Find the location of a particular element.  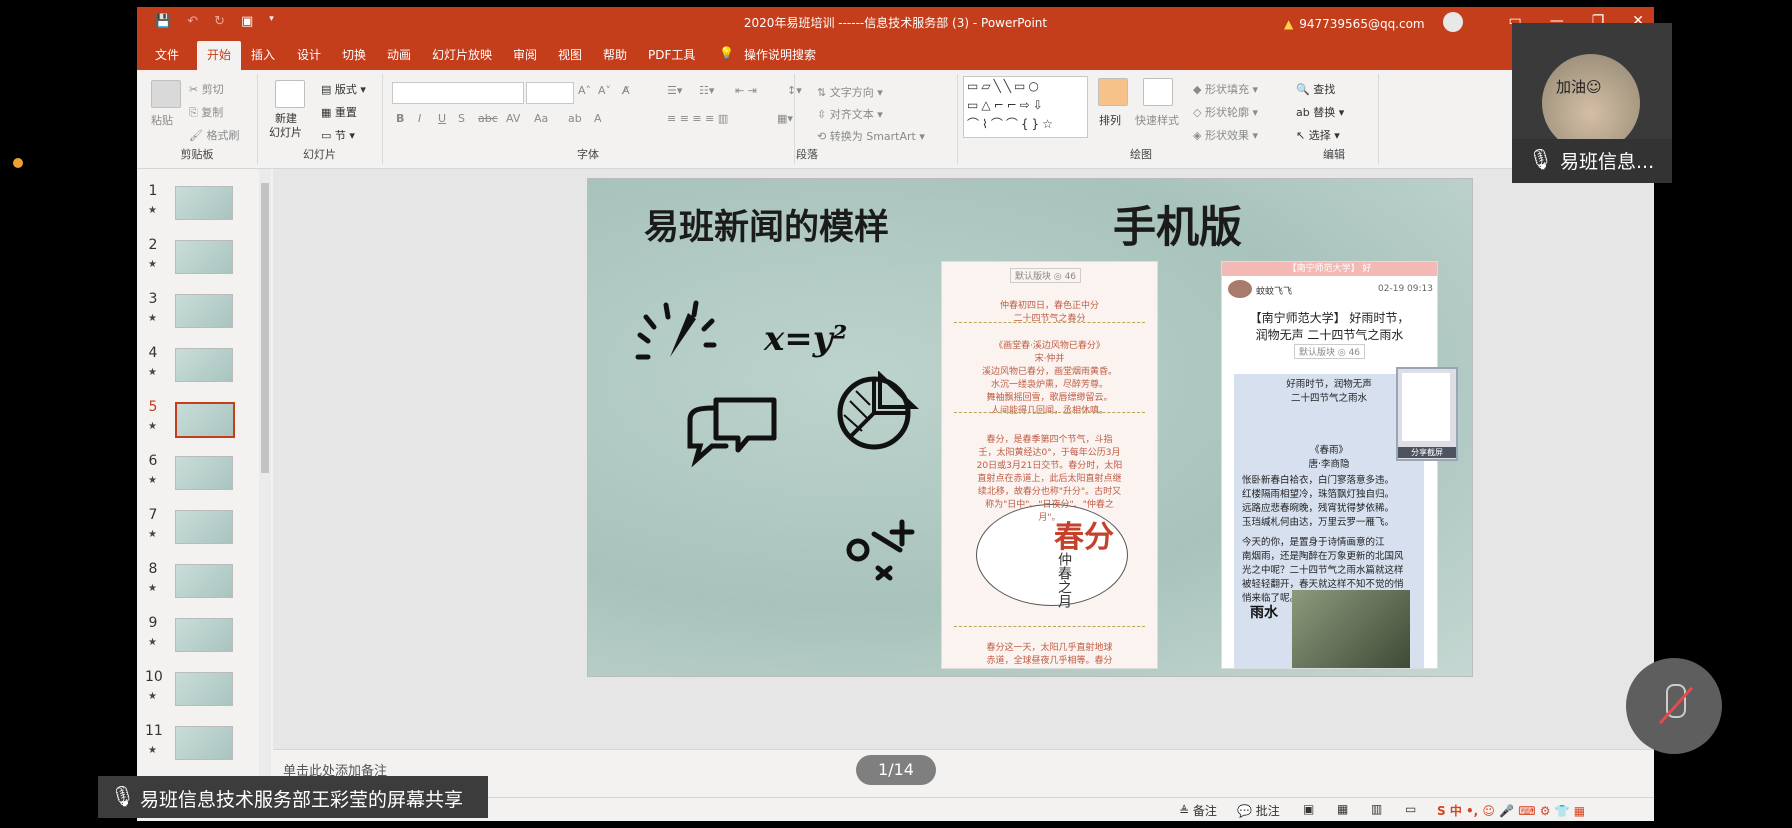

article-line: 怅卧新春白袷衣，白门寥落意多违。 is located at coordinates (1318, 480).